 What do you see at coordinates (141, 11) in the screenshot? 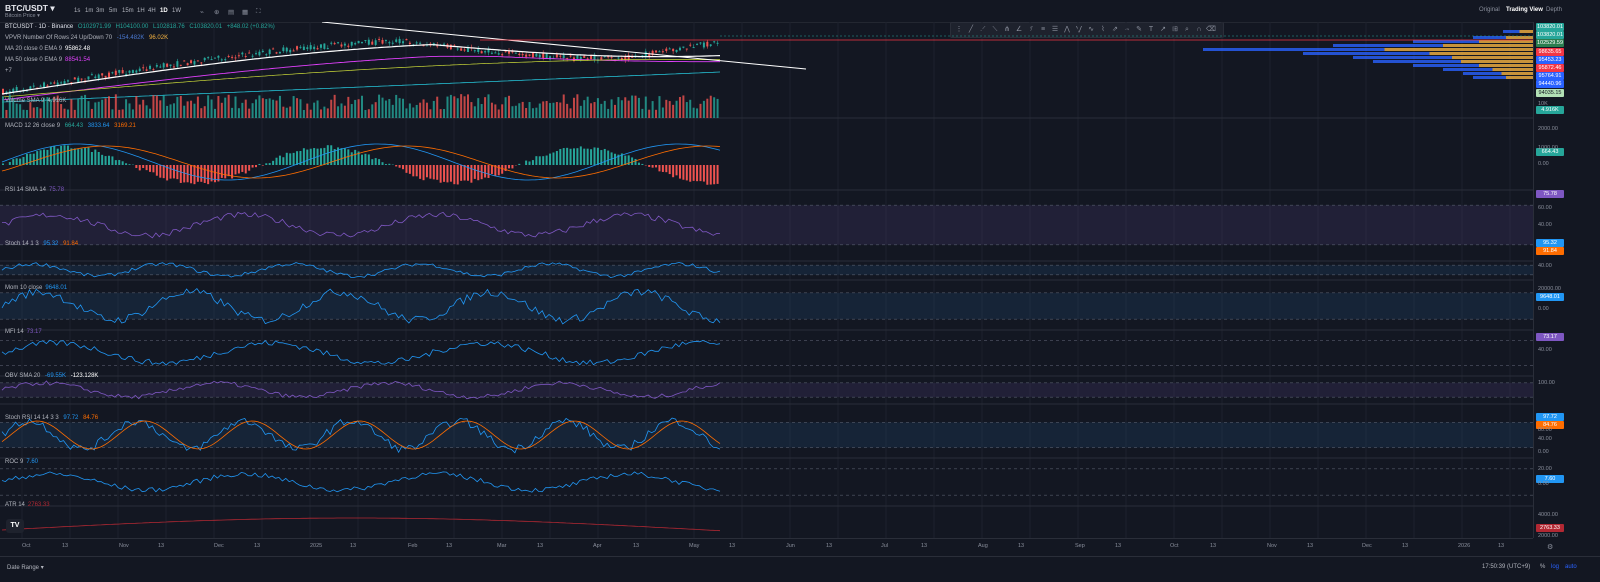
I see `timeframe-1h: 1H` at bounding box center [141, 11].